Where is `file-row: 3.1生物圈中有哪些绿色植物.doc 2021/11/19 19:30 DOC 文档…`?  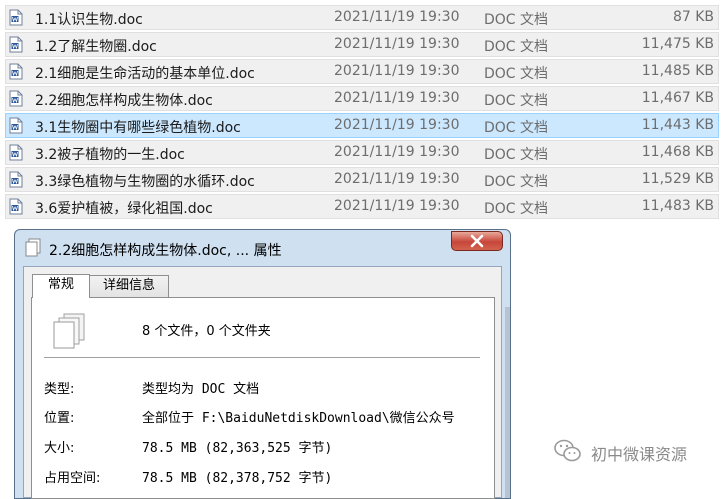
file-row: 3.1生物圈中有哪些绿色植物.doc 2021/11/19 19:30 DOC 文档… is located at coordinates (362, 125).